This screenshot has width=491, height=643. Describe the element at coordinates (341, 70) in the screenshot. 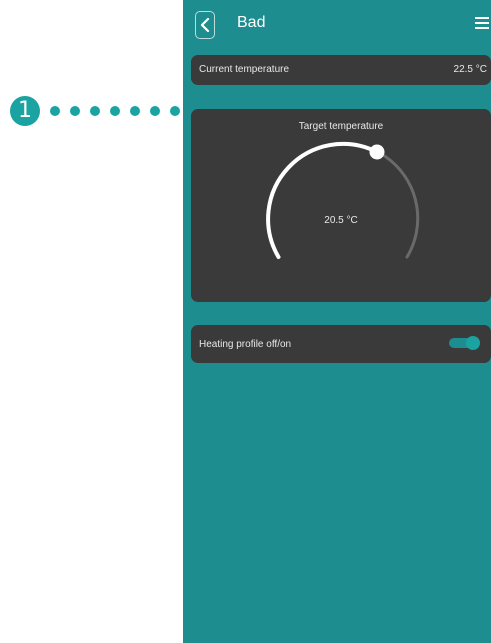

I see `current-temperature-card: Current temperature 22.5 °C` at that location.